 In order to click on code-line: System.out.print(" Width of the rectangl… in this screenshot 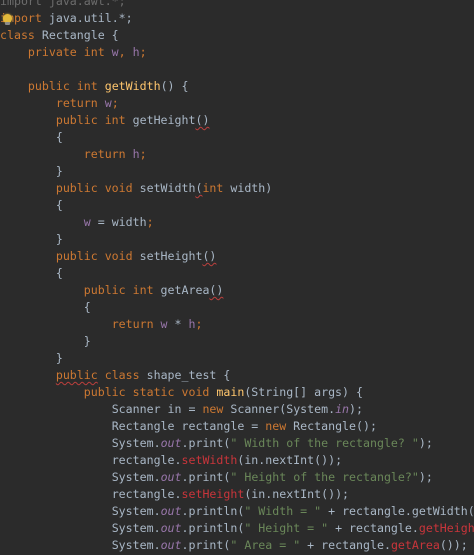, I will do `click(216, 443)`.